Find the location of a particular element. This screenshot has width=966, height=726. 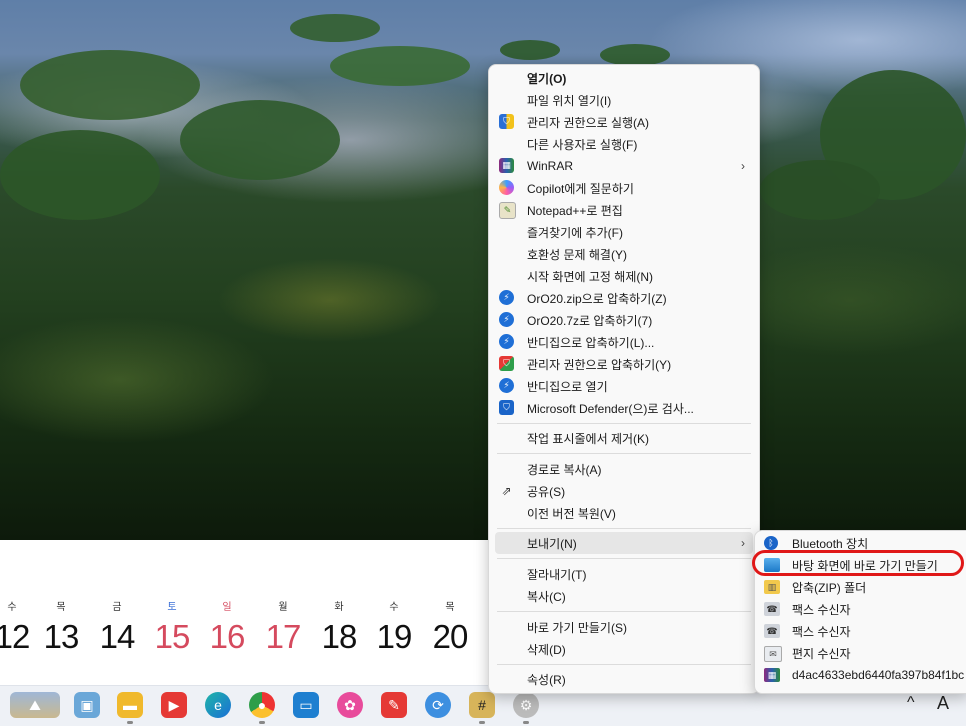

send-to-winrar-archive: ▦ d4ac4633ebd6440fa397b84f1bc is located at coordinates (863, 675).